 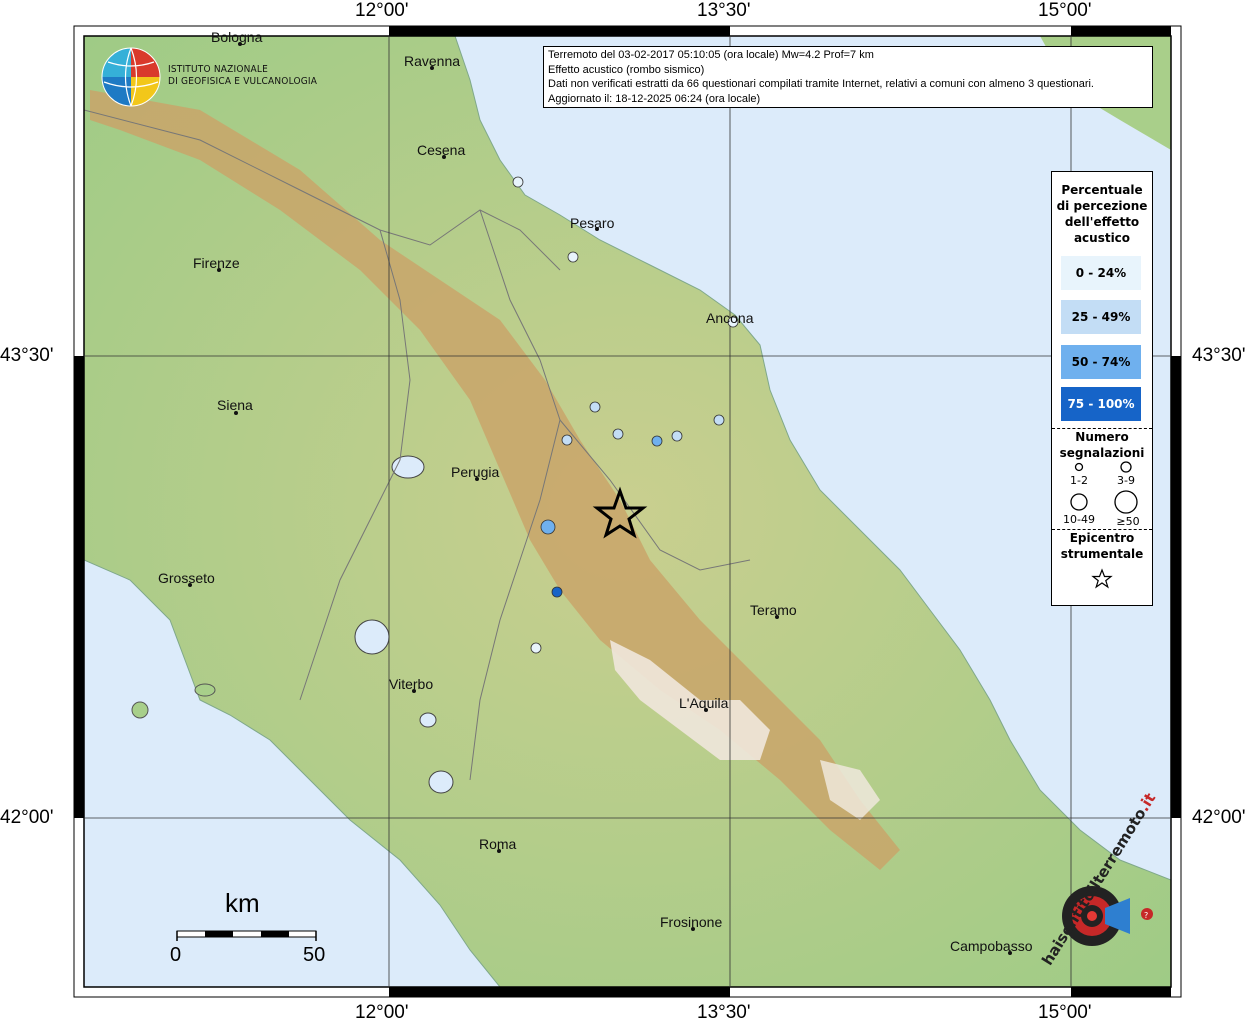 What do you see at coordinates (428, 720) in the screenshot?
I see `lake-vico` at bounding box center [428, 720].